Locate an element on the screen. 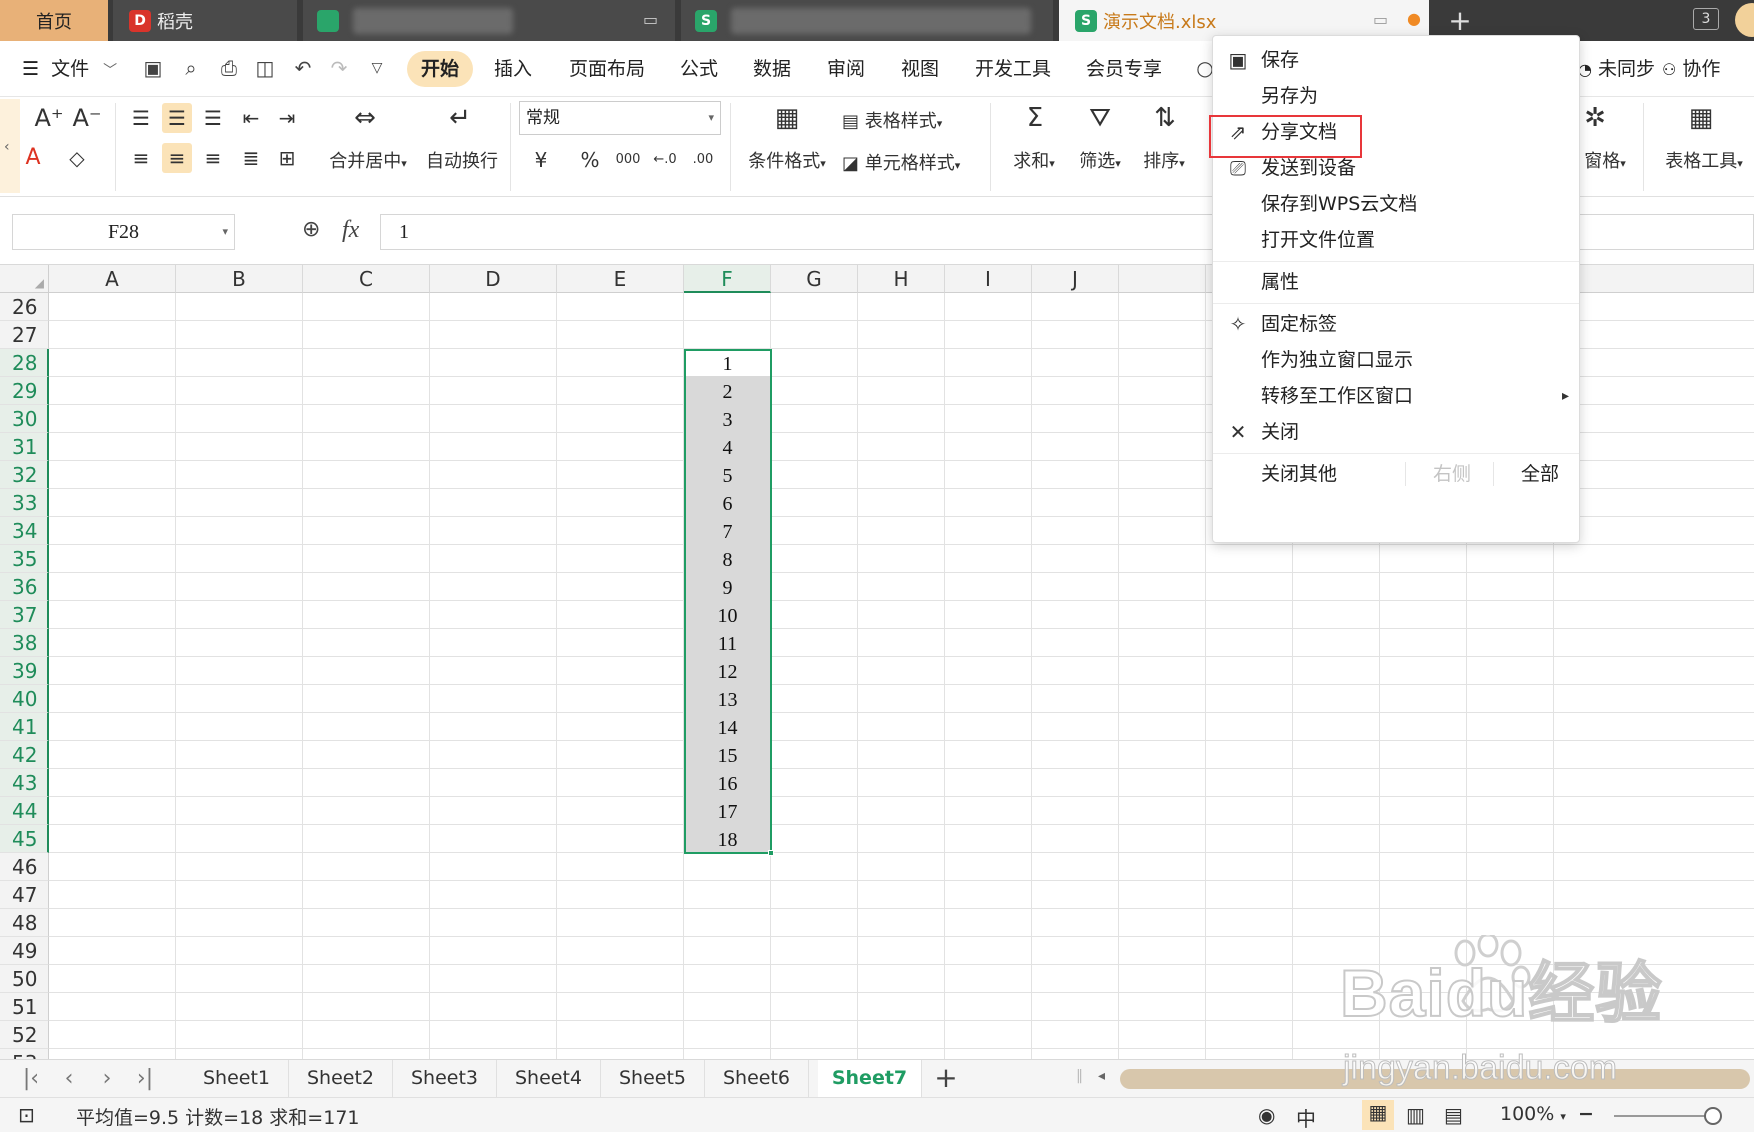 The width and height of the screenshot is (1754, 1132). table-tools-icon: ▦ is located at coordinates (1701, 118).